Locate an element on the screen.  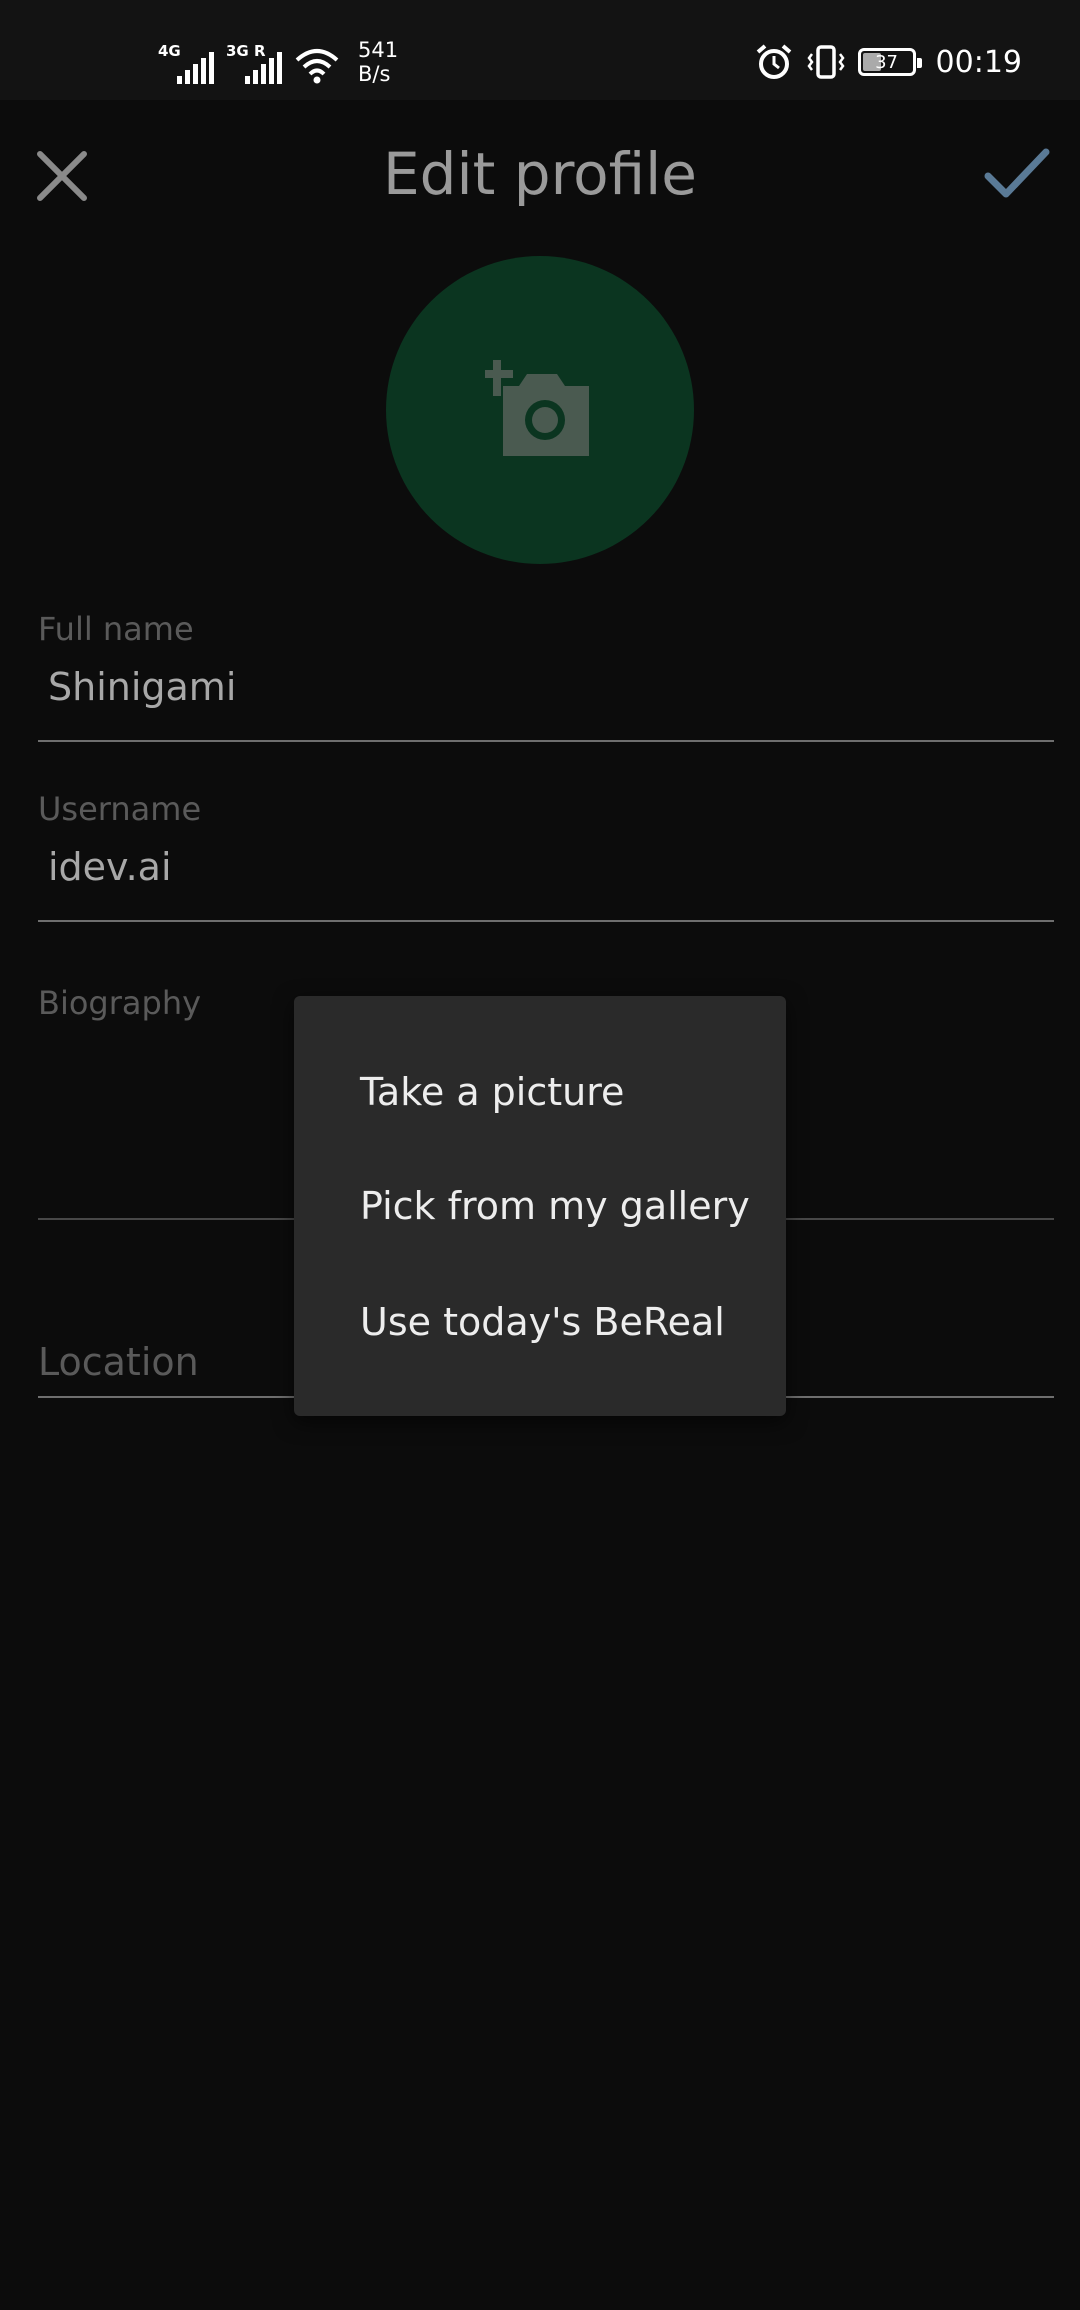
network-speed: 541 B/s is located at coordinates (378, 62).